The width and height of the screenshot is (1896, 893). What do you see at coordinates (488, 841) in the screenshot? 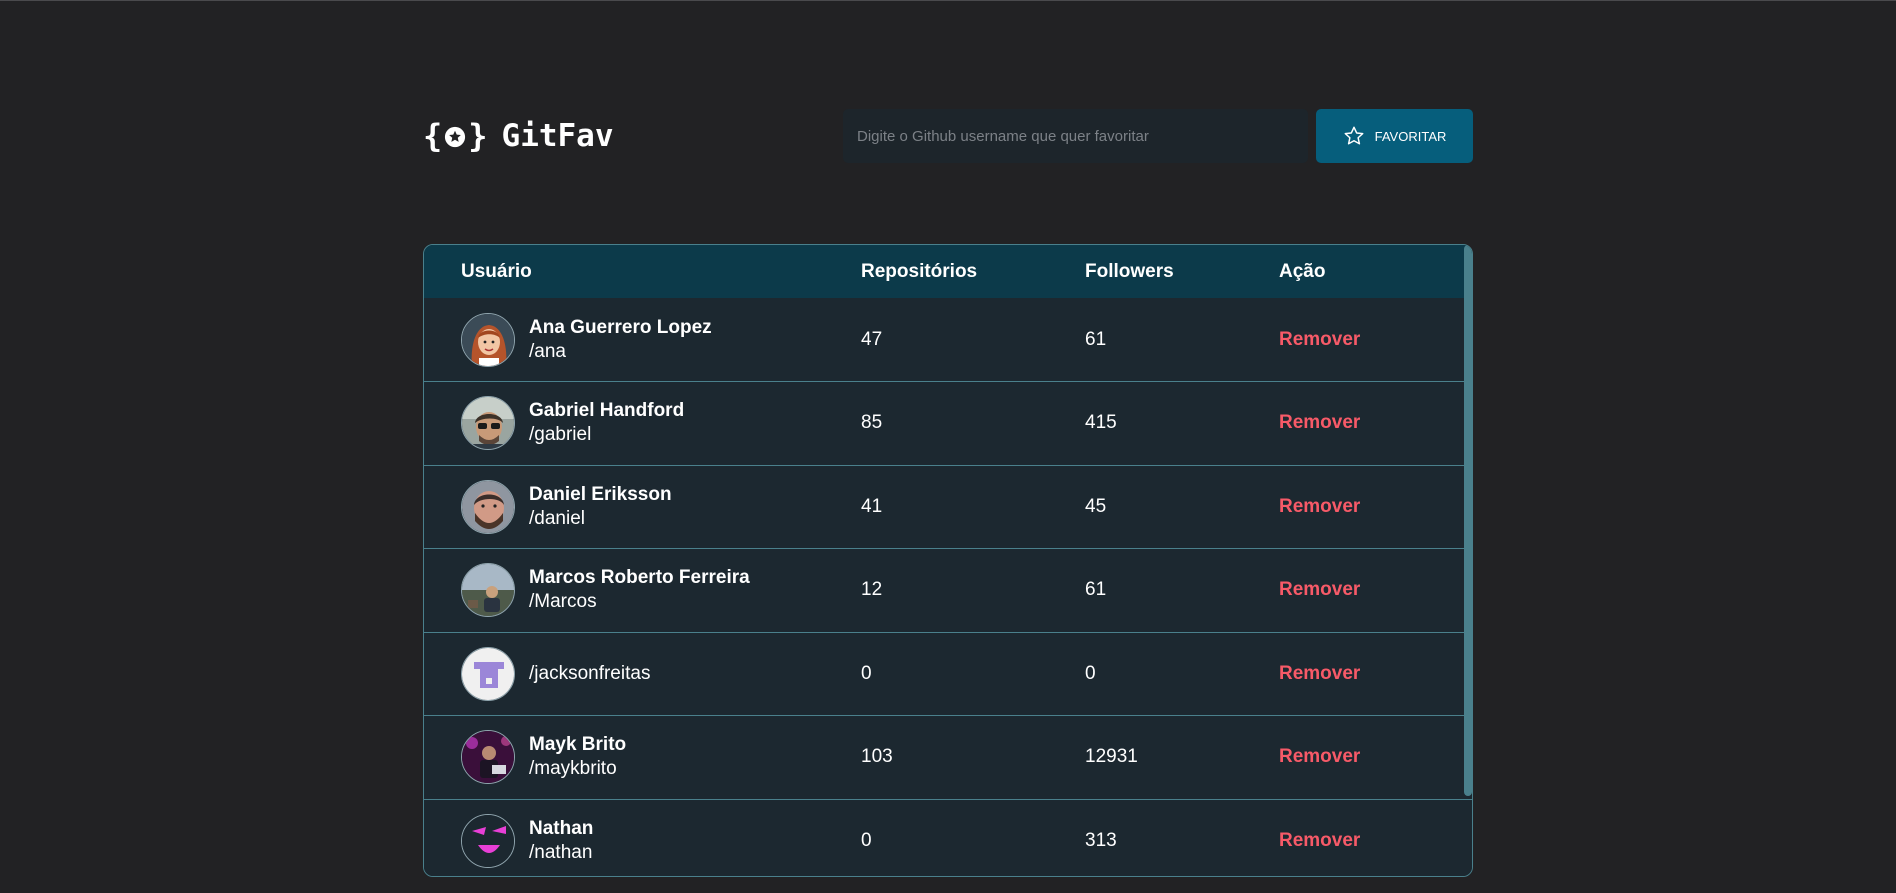
I see `pink-face-avatar-icon` at bounding box center [488, 841].